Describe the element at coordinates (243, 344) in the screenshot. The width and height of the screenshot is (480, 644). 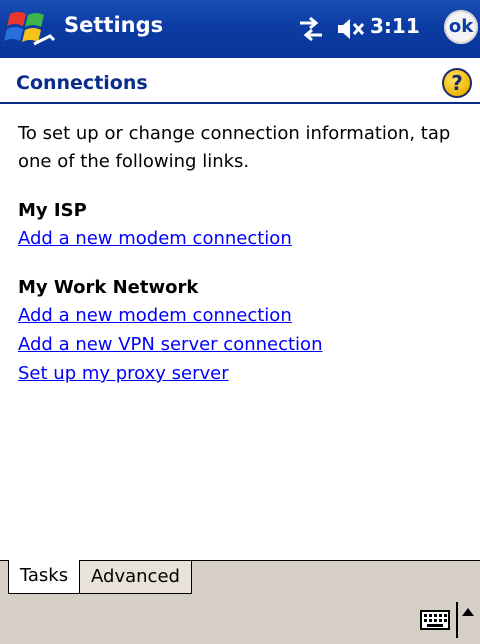
I see `link-work-add-vpn: Add a new VPN server connection` at that location.